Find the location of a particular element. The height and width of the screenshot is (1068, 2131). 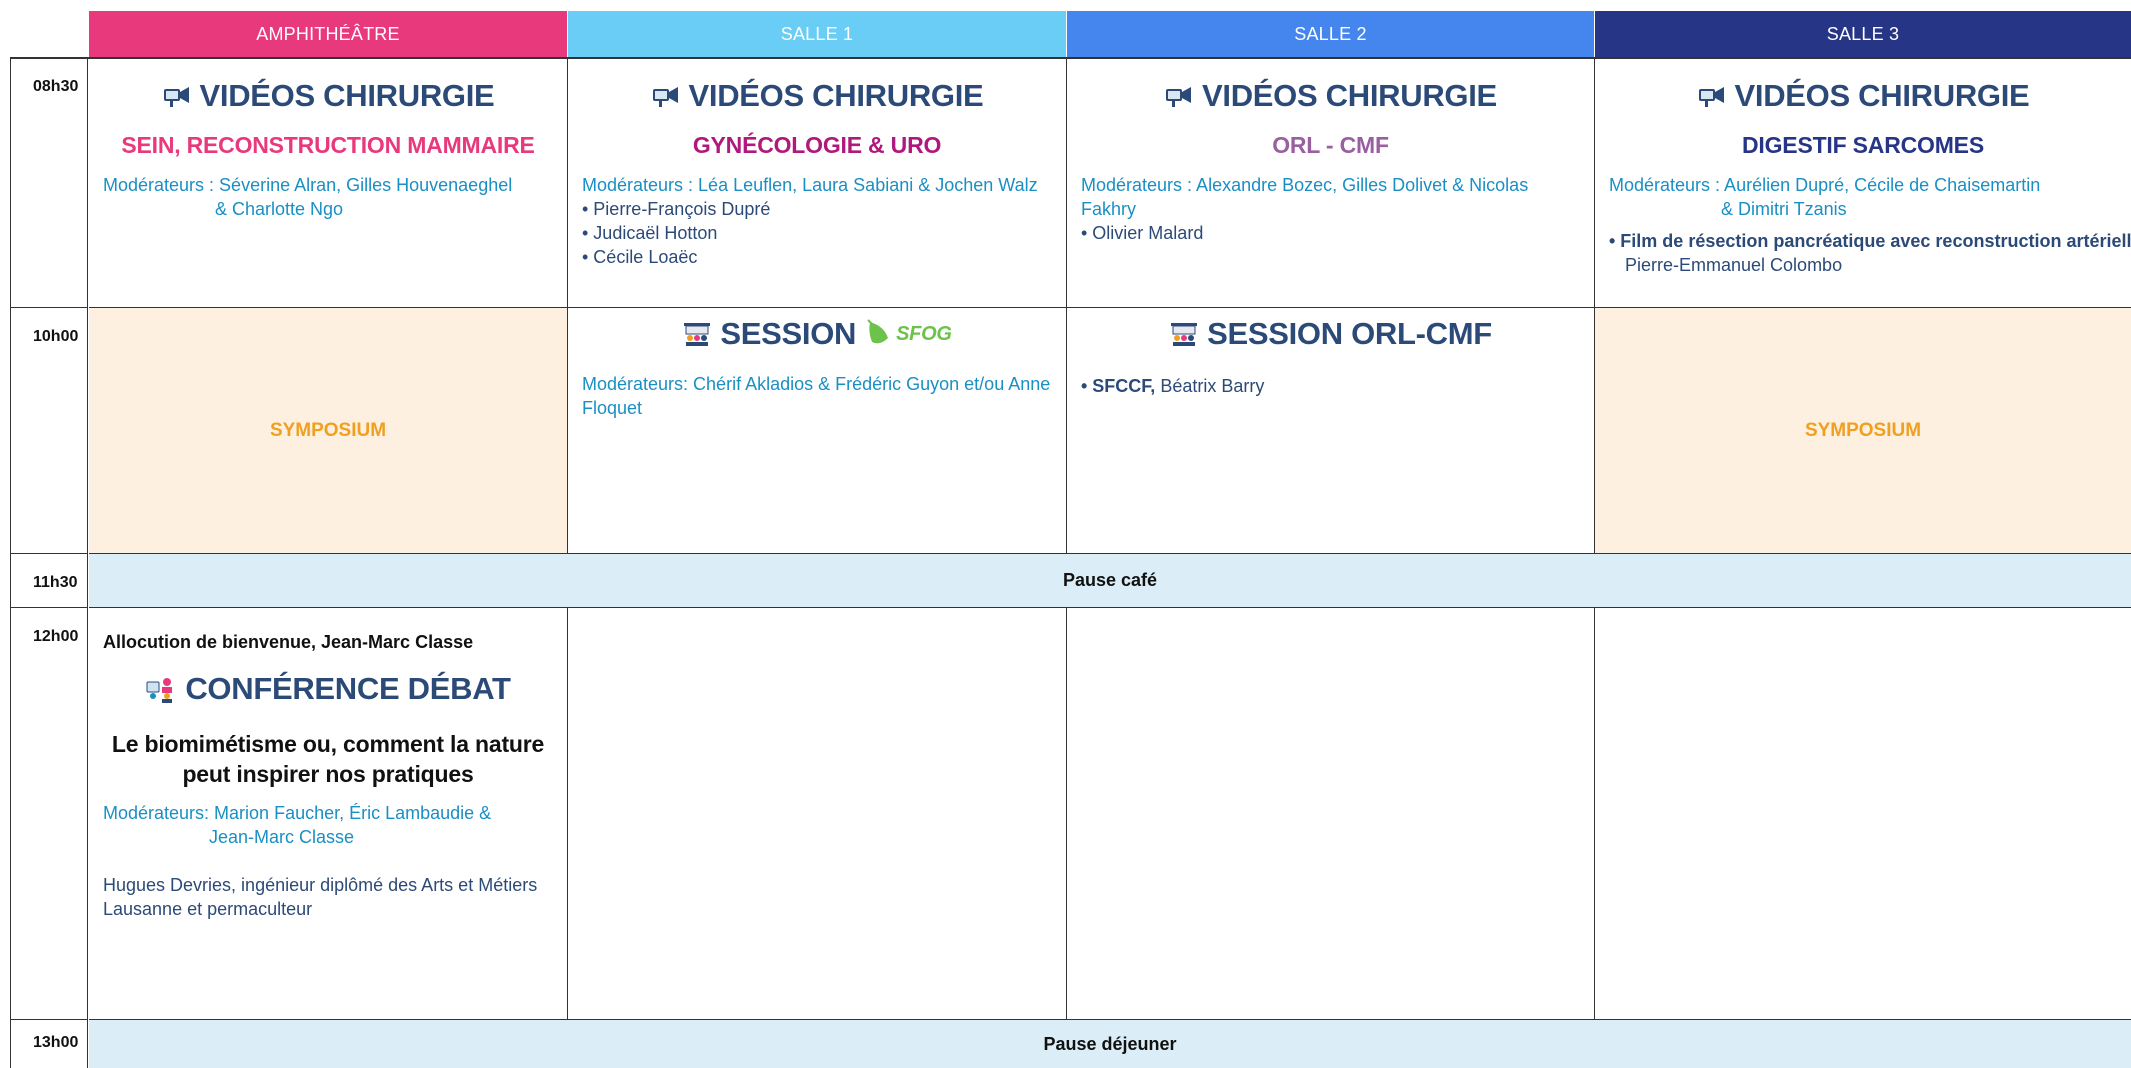

list-item-author: Béatrix Barry is located at coordinates (1210, 386).